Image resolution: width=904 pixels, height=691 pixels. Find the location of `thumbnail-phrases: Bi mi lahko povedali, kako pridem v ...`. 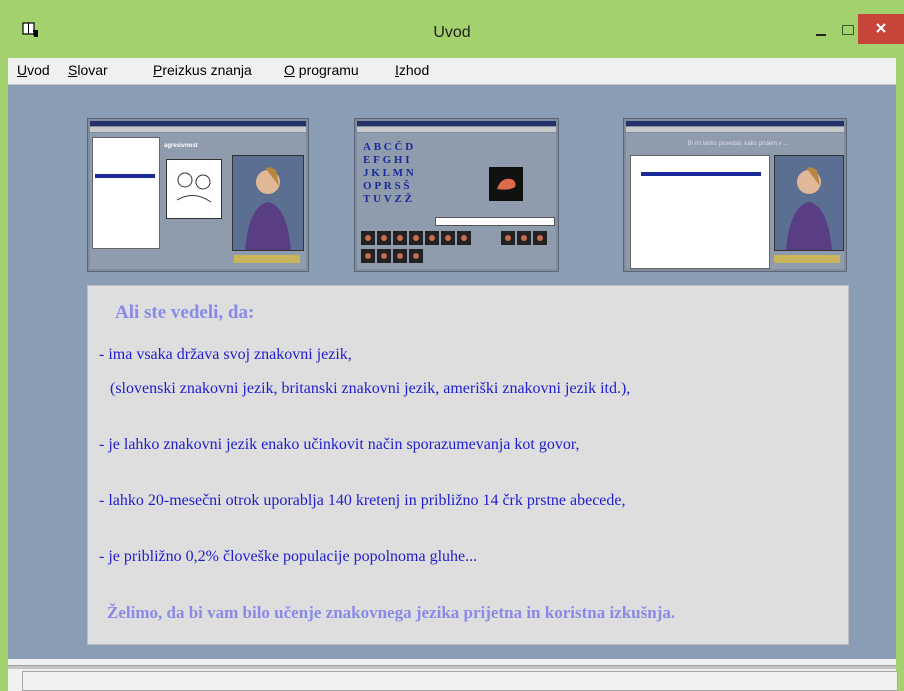

thumbnail-phrases: Bi mi lahko povedali, kako pridem v ... is located at coordinates (735, 195).